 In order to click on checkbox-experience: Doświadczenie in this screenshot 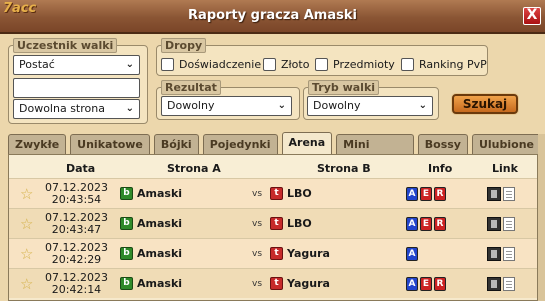, I will do `click(211, 64)`.